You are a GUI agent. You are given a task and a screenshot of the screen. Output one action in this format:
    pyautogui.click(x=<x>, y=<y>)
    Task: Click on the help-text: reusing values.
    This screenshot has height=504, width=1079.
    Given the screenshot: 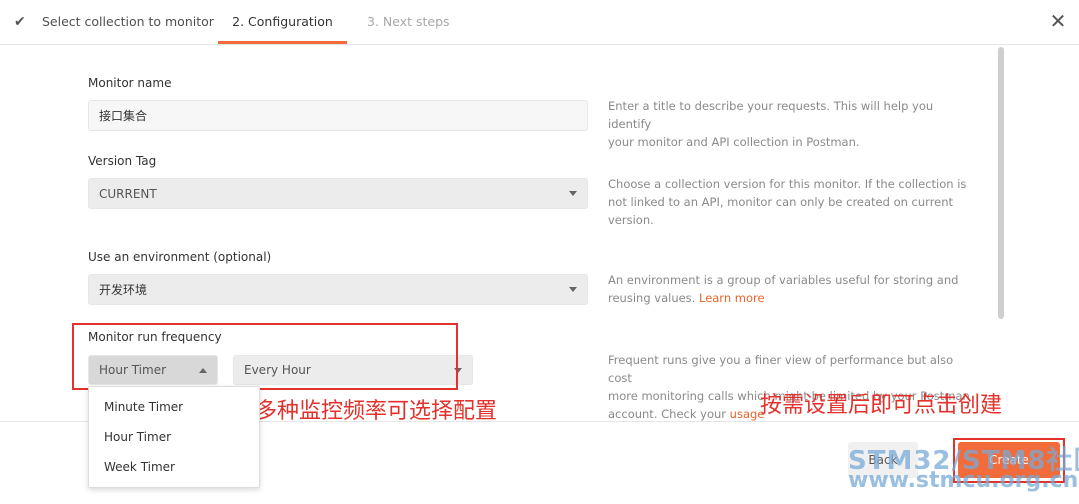 What is the action you would take?
    pyautogui.click(x=652, y=298)
    